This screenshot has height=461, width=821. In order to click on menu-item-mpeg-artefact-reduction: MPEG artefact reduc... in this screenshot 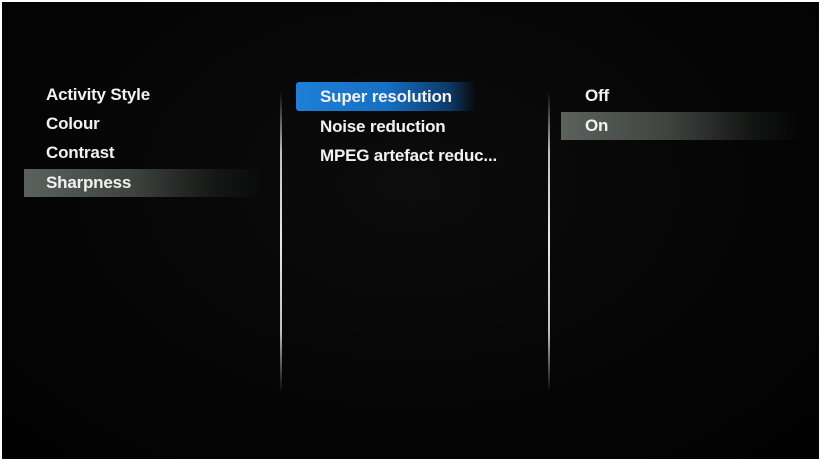, I will do `click(408, 156)`.